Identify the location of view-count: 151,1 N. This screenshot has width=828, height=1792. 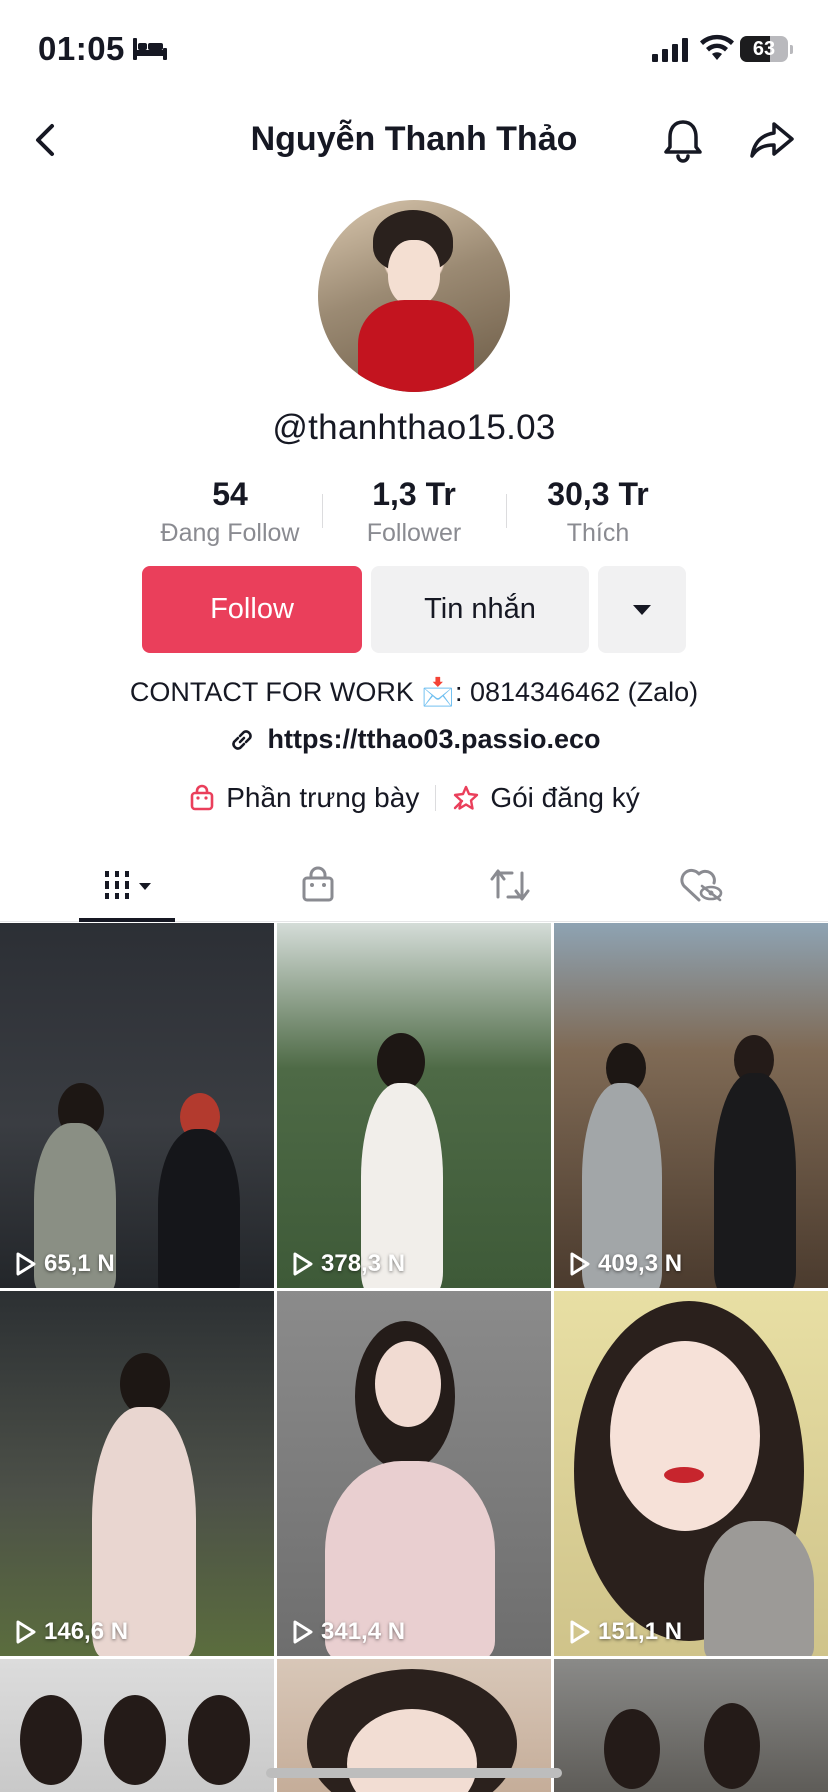
(624, 1632).